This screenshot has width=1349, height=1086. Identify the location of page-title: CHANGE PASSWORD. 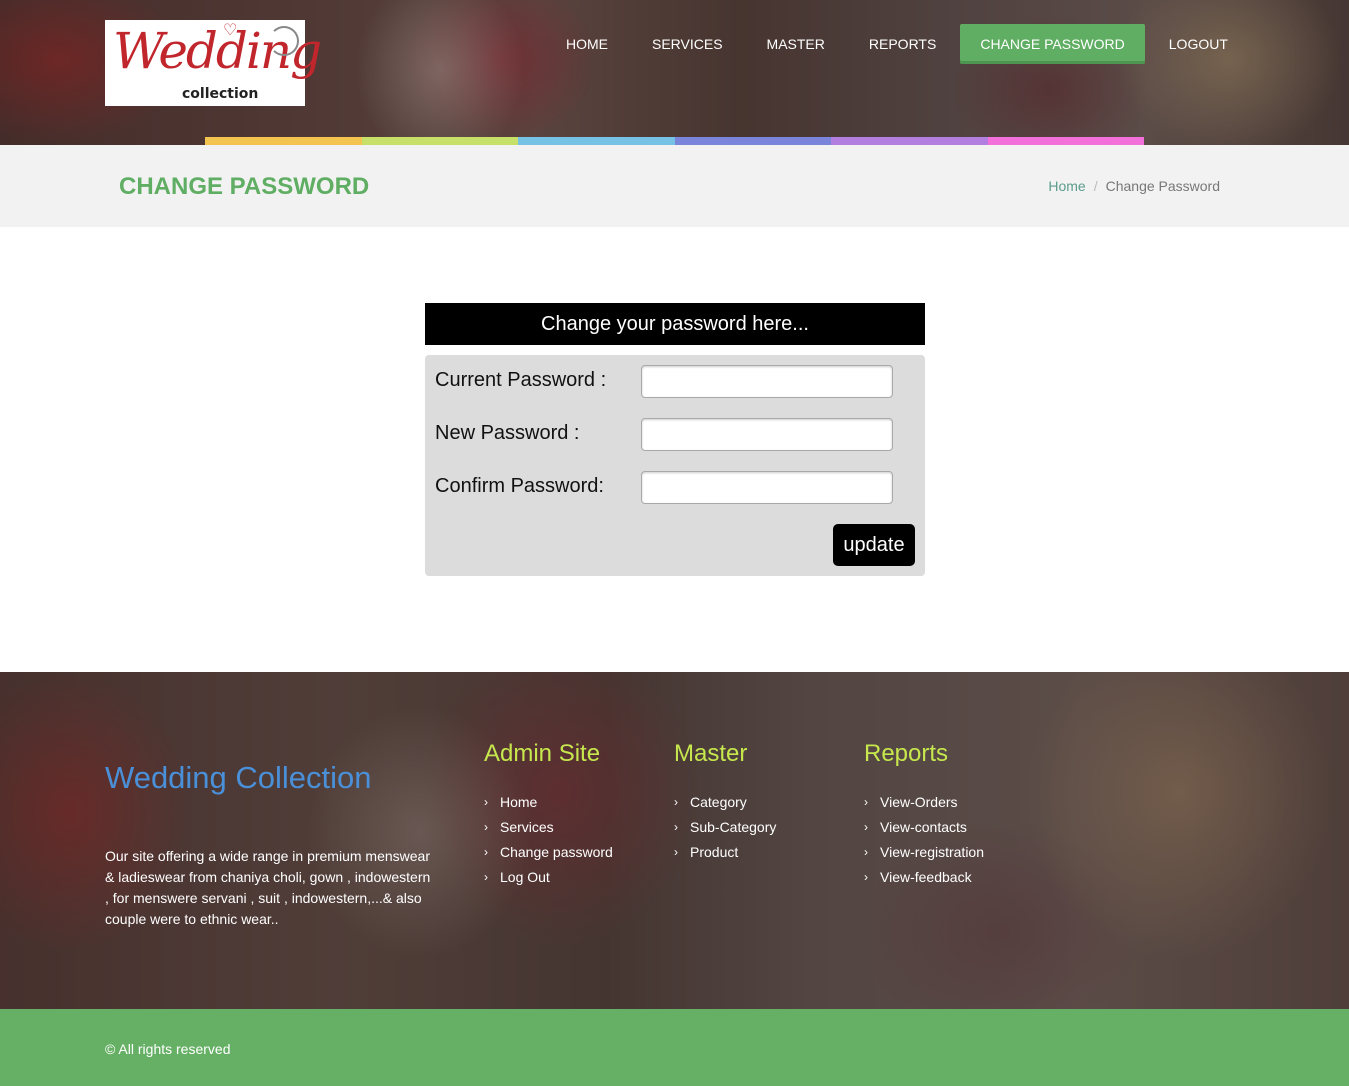
(244, 186).